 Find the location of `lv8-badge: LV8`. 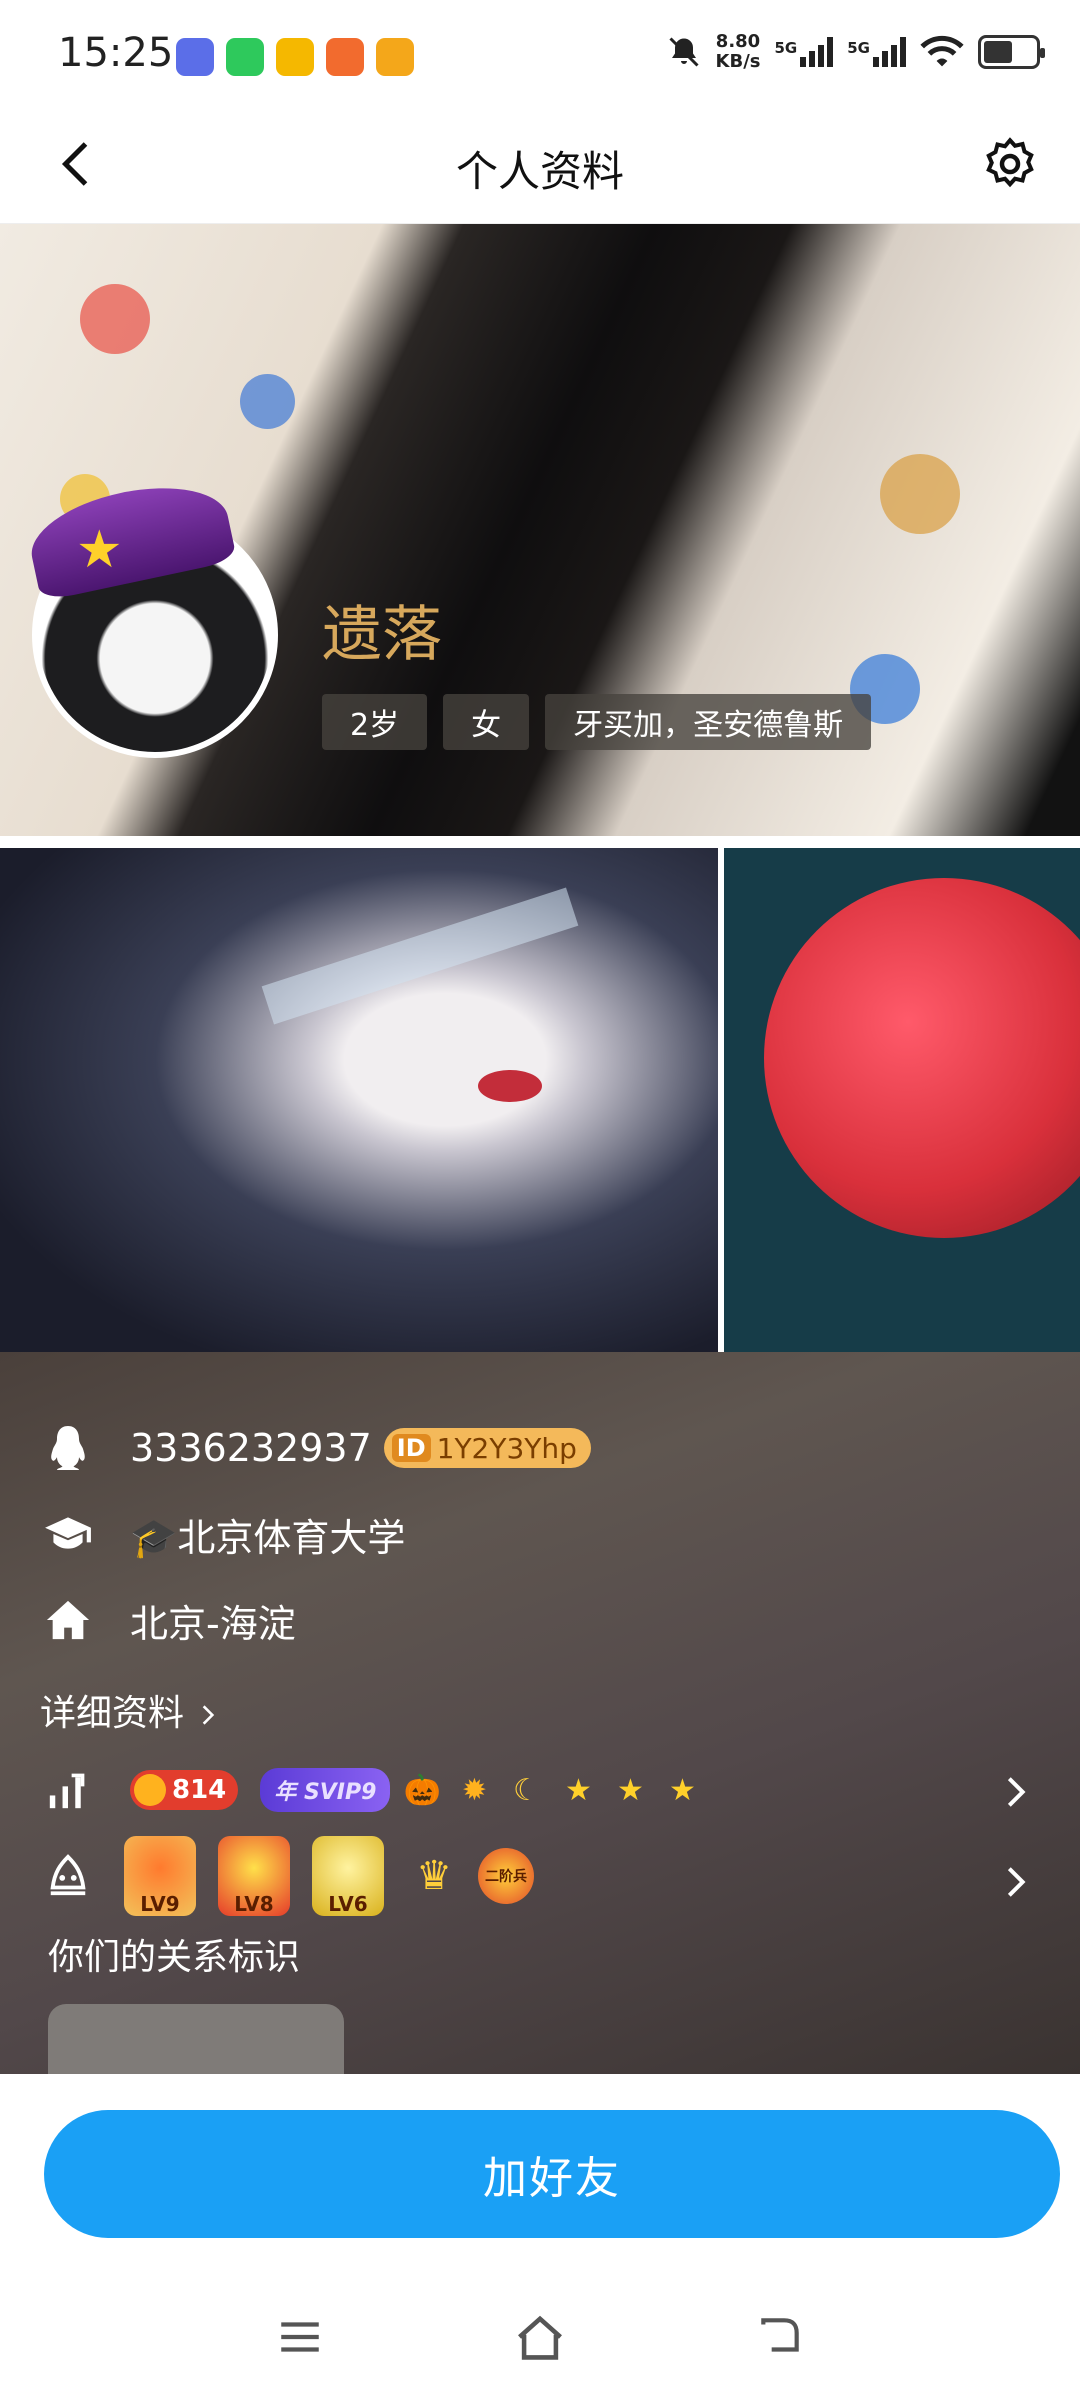

lv8-badge: LV8 is located at coordinates (254, 1876).